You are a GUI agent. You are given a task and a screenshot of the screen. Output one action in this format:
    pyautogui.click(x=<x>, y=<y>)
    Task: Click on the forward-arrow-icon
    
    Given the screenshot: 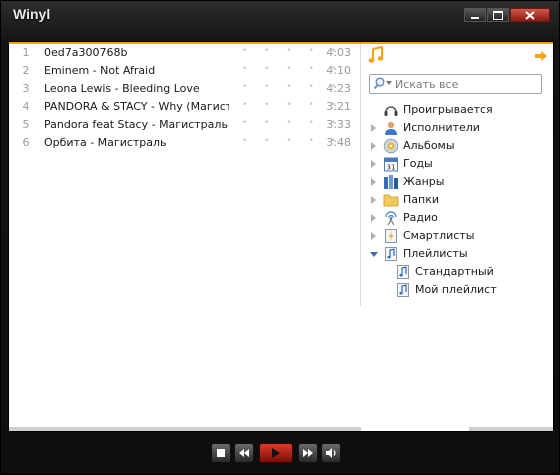 What is the action you would take?
    pyautogui.click(x=541, y=56)
    